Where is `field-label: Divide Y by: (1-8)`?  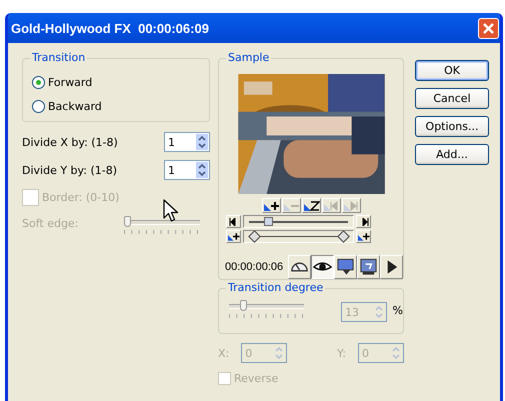
field-label: Divide Y by: (1-8) is located at coordinates (69, 170).